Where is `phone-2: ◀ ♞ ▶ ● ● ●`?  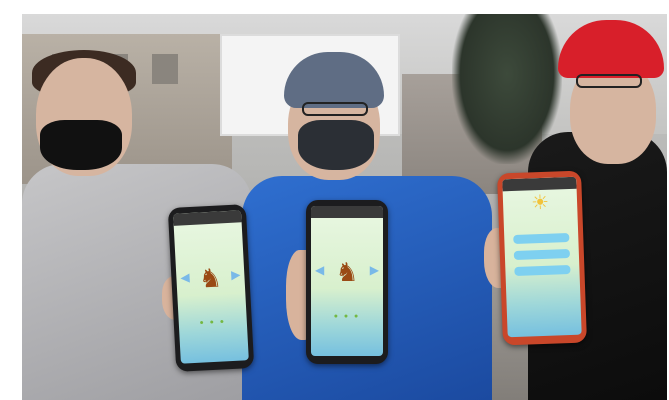 phone-2: ◀ ♞ ▶ ● ● ● is located at coordinates (347, 282).